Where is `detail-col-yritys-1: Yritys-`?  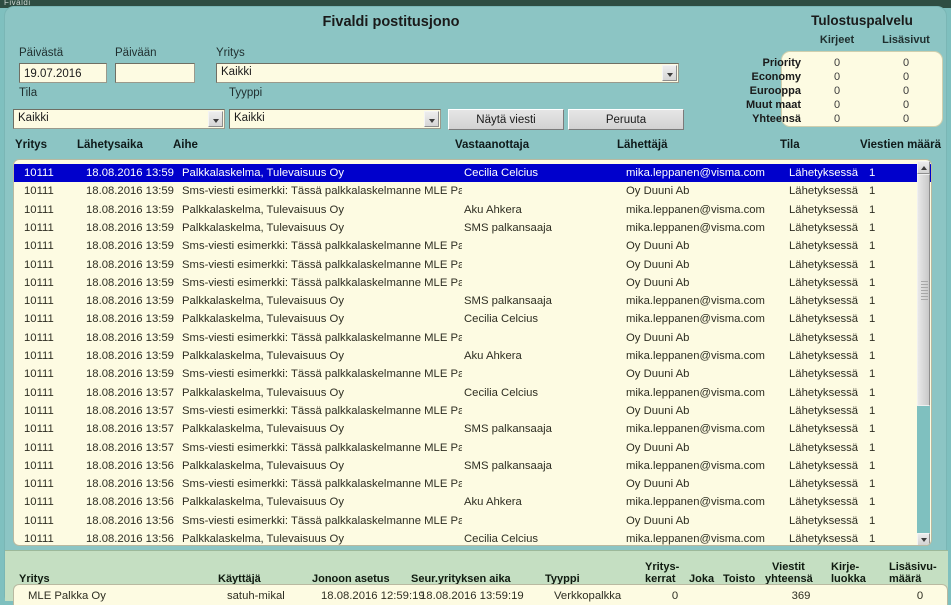
detail-col-yritys-1: Yritys- is located at coordinates (662, 567).